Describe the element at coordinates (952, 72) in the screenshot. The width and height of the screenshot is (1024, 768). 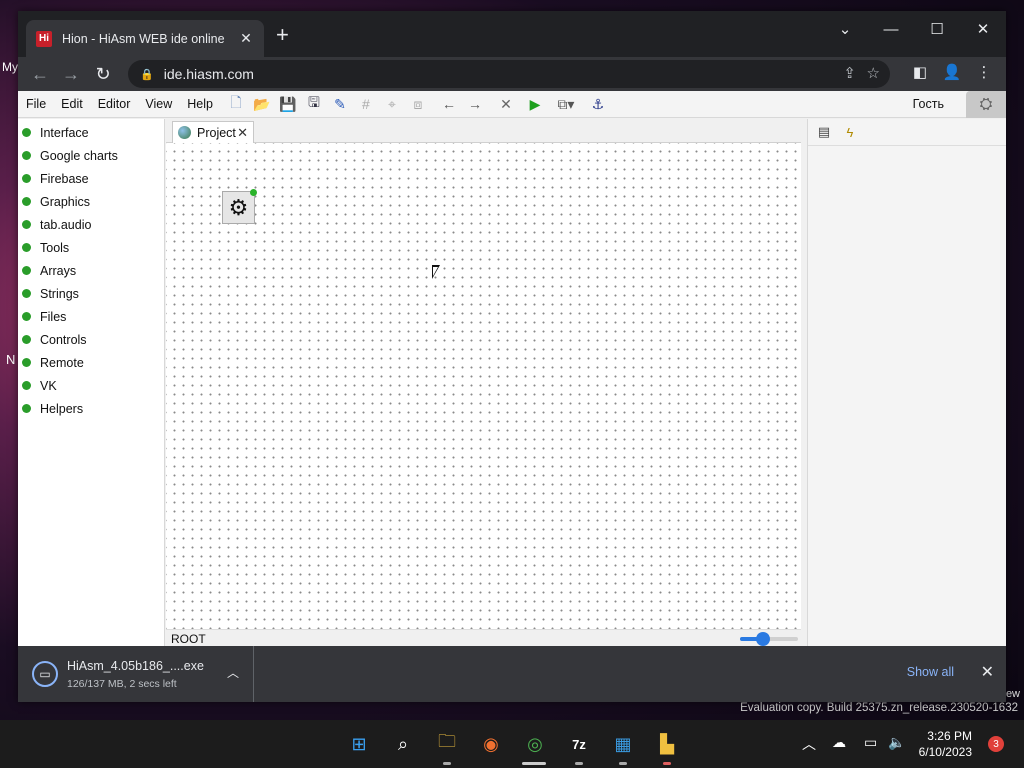
I see `profile-icon: 👤` at that location.